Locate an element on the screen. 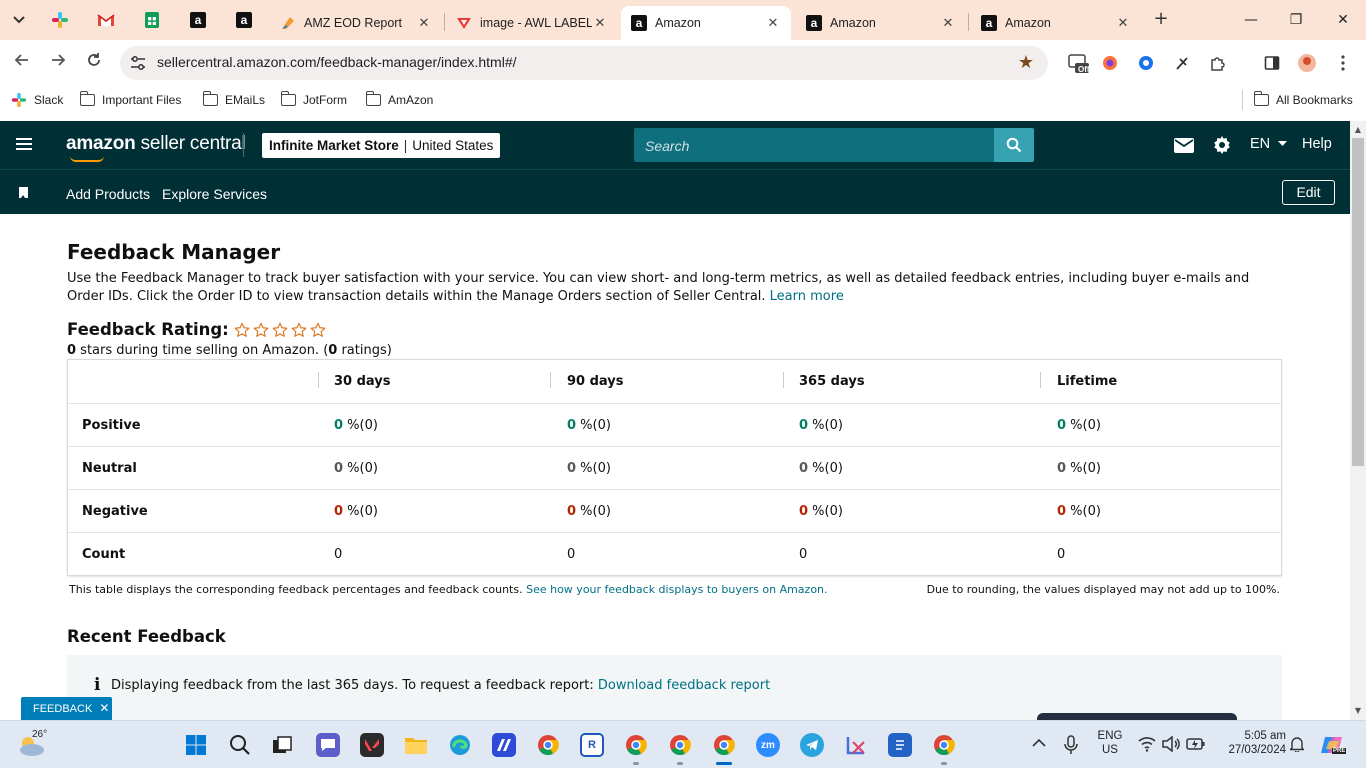 Image resolution: width=1366 pixels, height=768 pixels. tab-label: image - AWL LABEL is located at coordinates (536, 23).